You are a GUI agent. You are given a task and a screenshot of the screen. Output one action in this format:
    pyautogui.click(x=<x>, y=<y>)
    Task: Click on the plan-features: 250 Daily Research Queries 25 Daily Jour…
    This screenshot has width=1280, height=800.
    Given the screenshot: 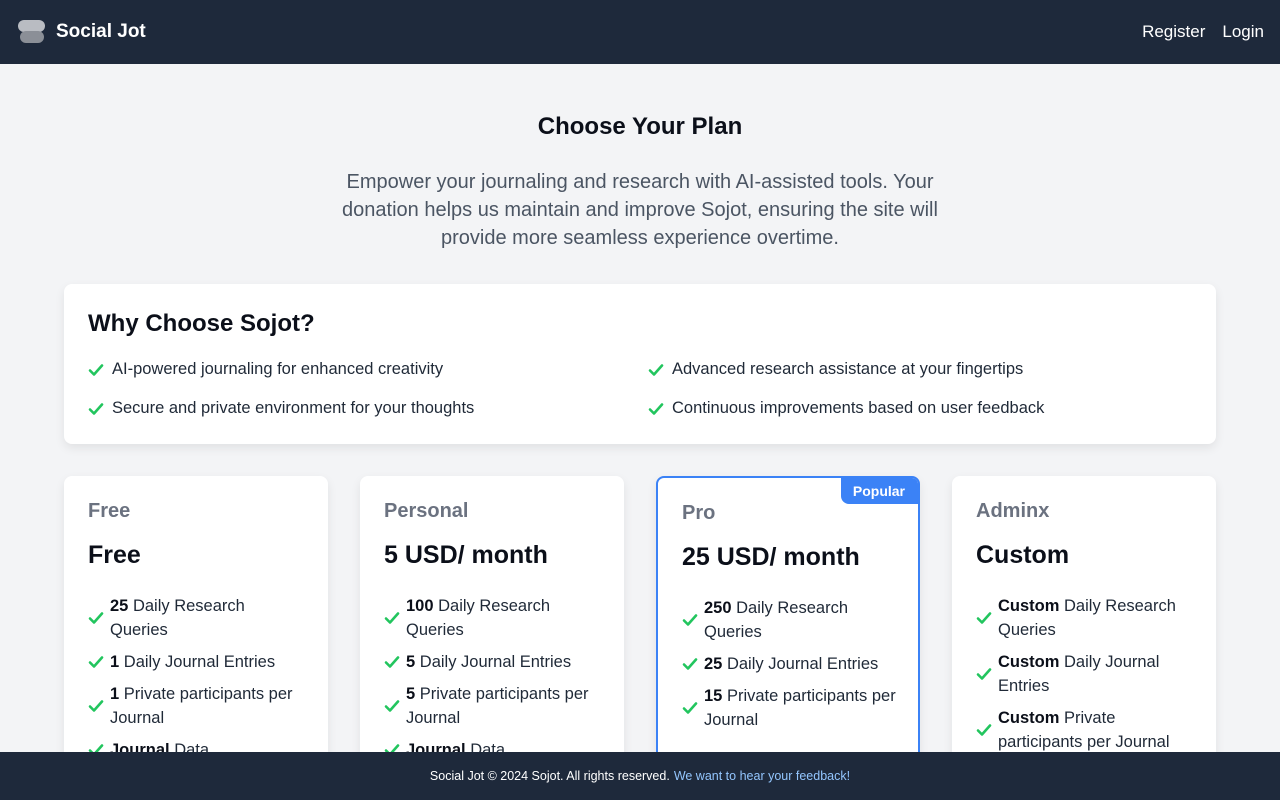 What is the action you would take?
    pyautogui.click(x=790, y=664)
    